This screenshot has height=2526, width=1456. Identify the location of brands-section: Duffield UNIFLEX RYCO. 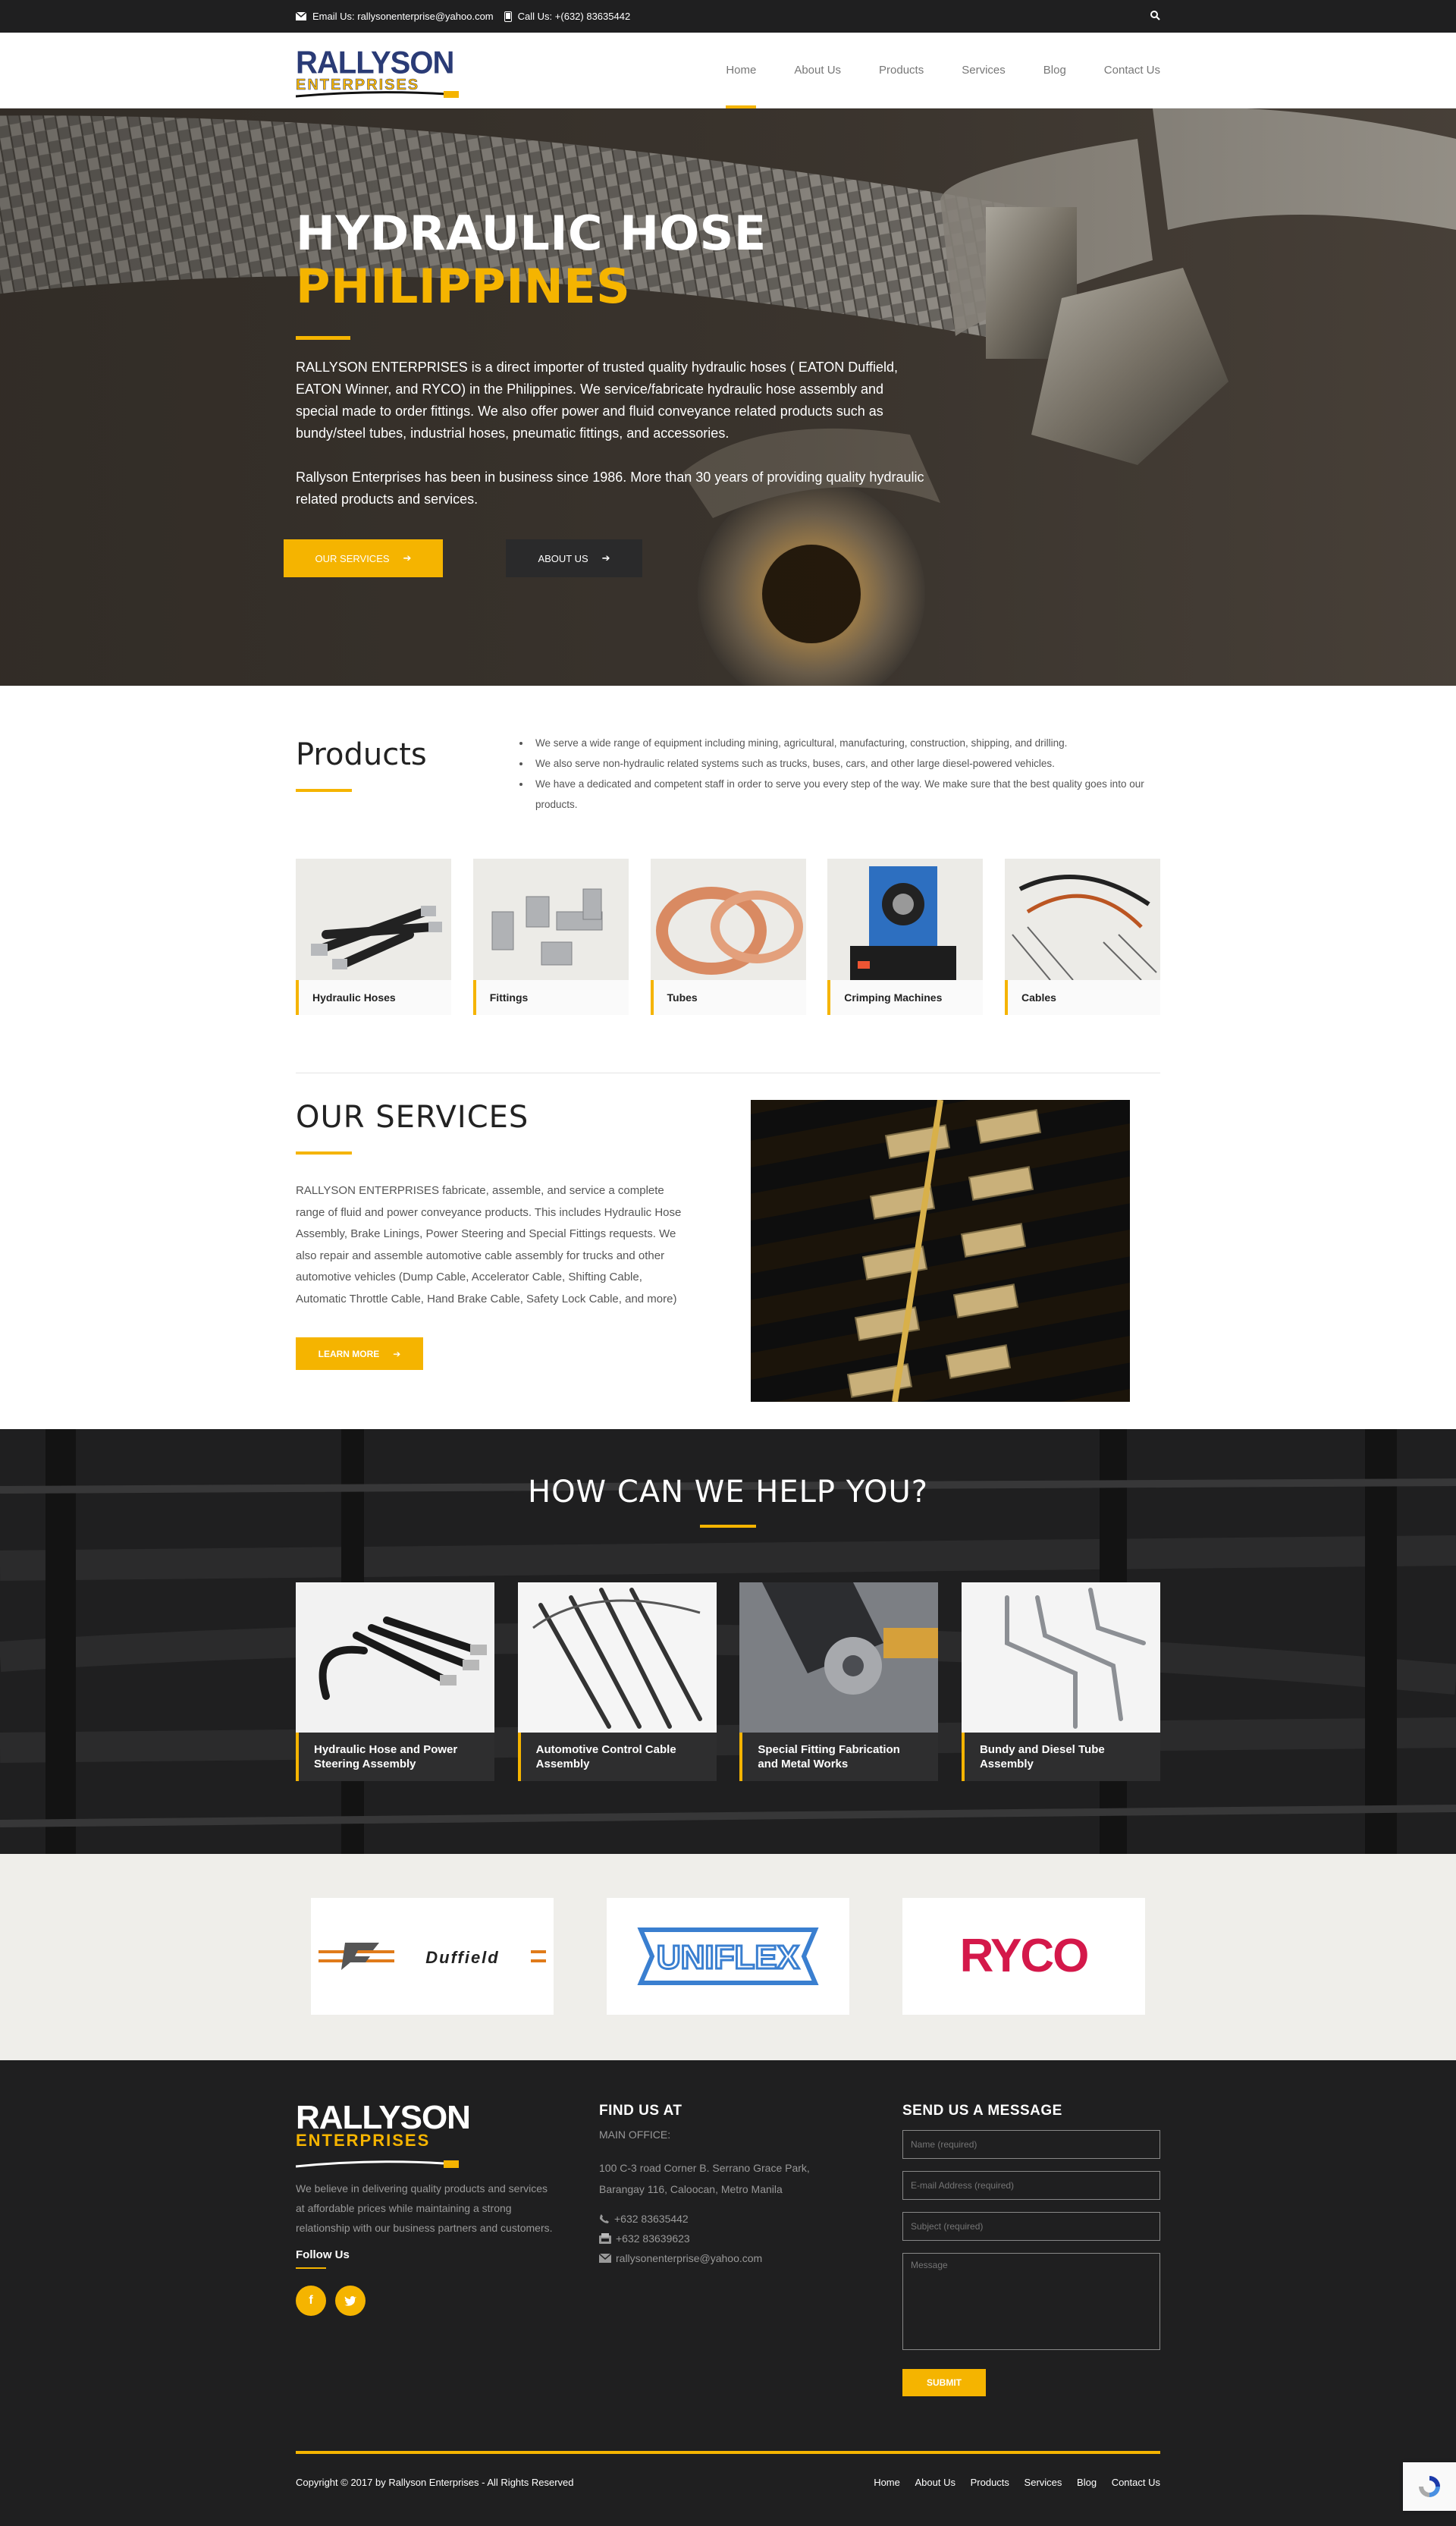
(728, 1957).